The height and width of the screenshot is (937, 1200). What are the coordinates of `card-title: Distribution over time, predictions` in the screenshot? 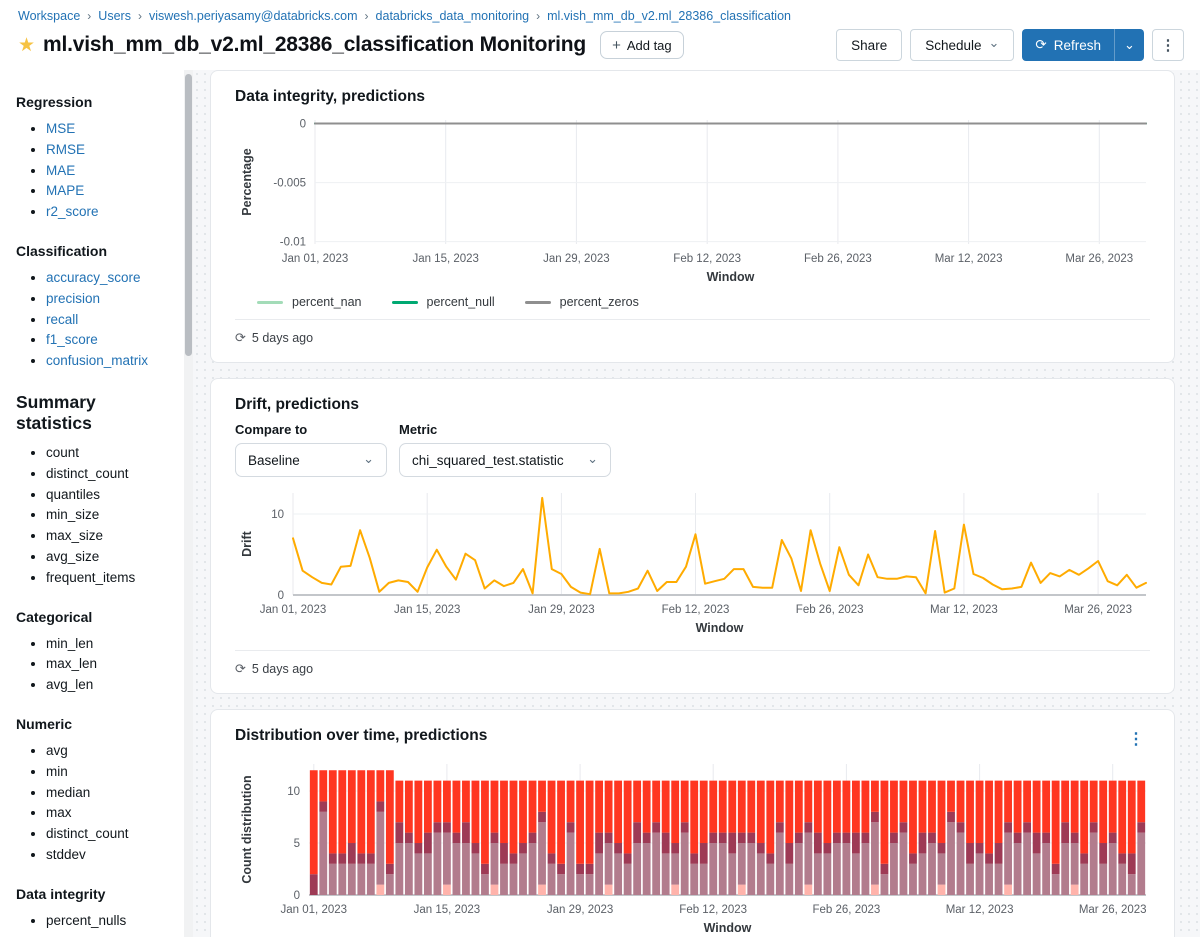 It's located at (361, 735).